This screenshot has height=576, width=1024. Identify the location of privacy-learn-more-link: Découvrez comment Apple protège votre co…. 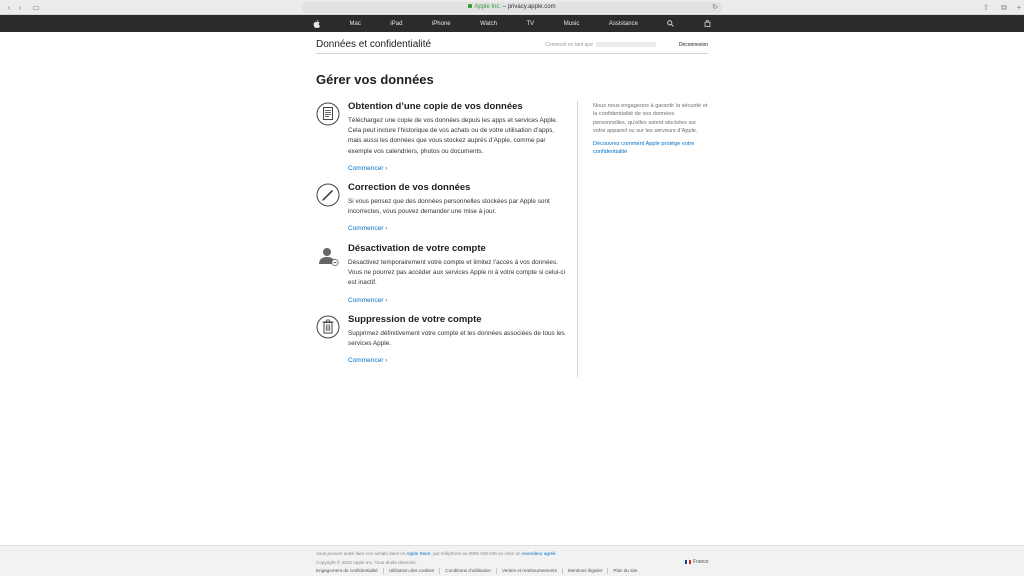
(650, 148).